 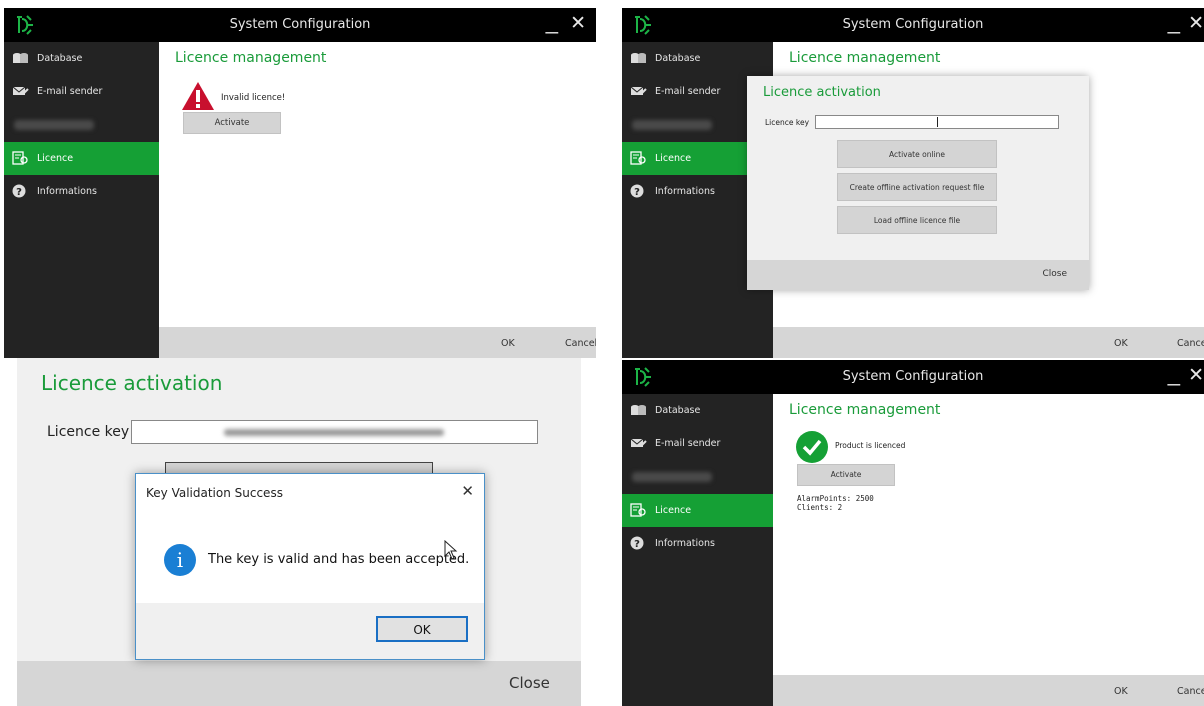 I want to click on text-cursor, so click(x=937, y=122).